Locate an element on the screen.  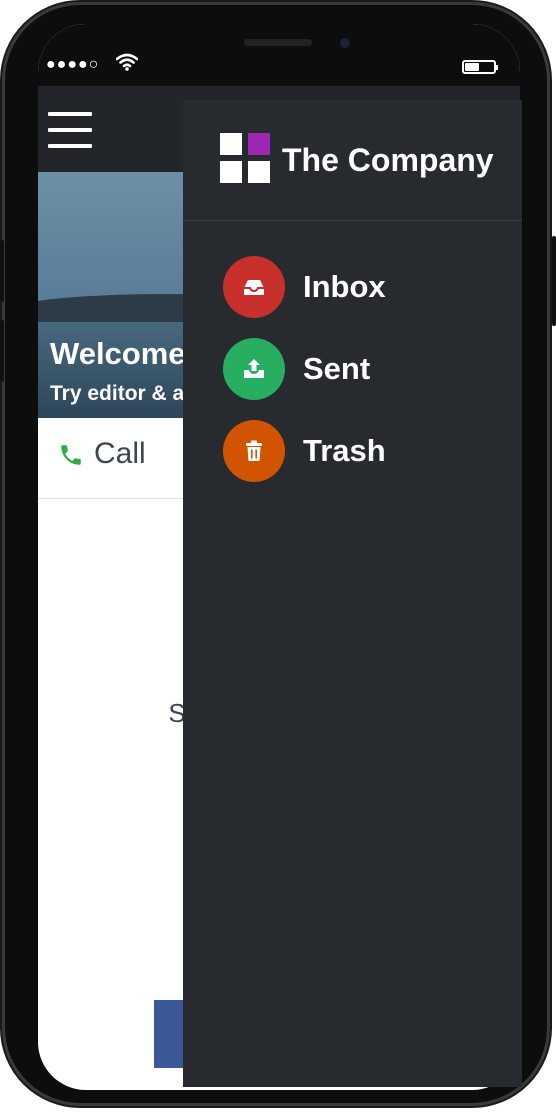
phone-icon is located at coordinates (71, 457).